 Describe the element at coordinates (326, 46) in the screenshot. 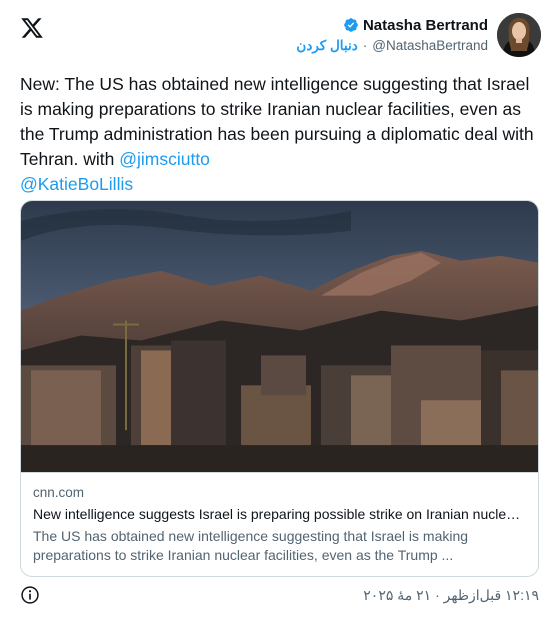

I see `follow-button: دنبال کردن` at that location.